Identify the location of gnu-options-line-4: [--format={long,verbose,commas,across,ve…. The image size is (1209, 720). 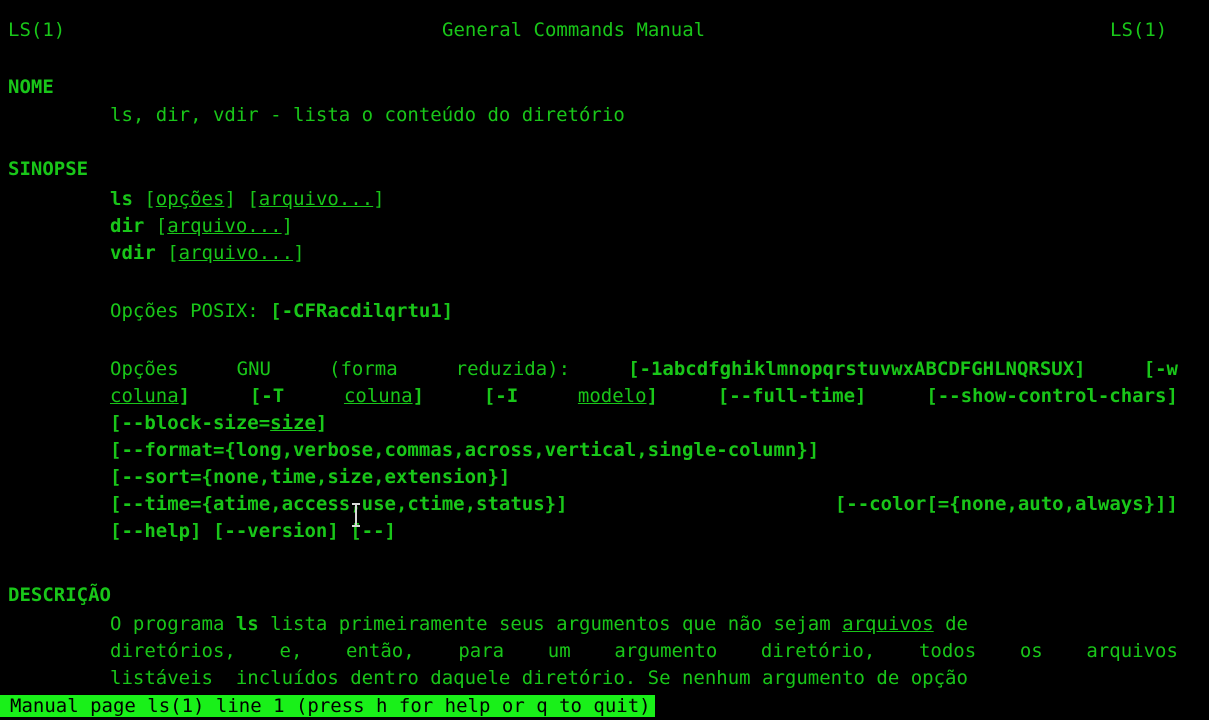
(465, 450).